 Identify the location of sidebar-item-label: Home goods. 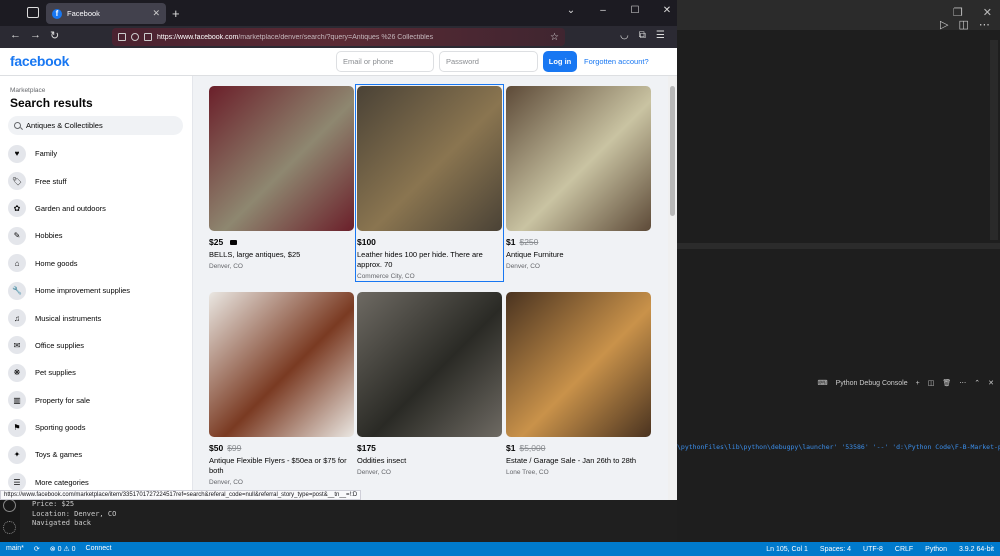
(56, 263).